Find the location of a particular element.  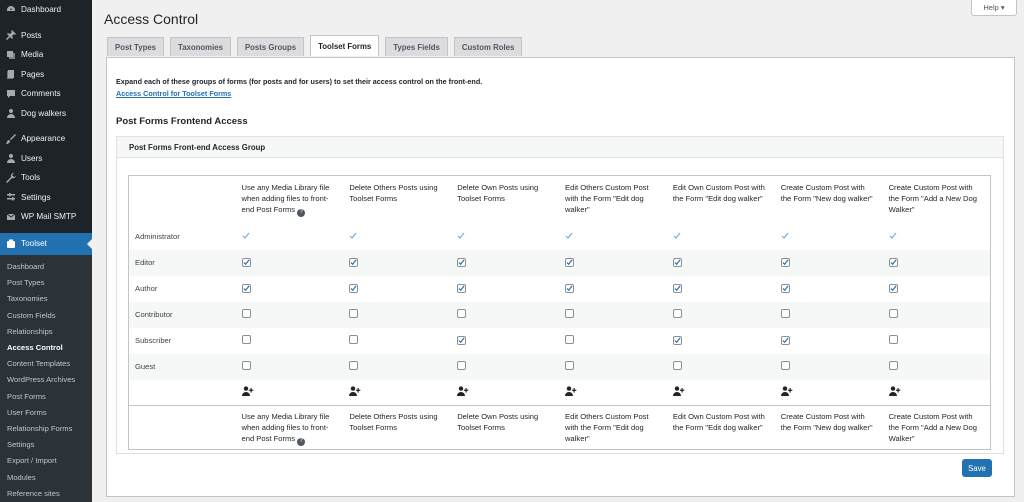

sidebar-item-label: Tools is located at coordinates (31, 178).